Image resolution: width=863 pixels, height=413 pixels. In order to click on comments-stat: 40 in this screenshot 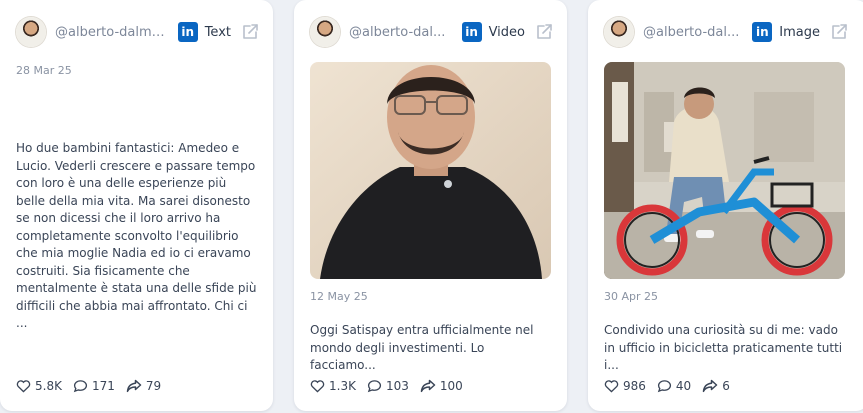, I will do `click(674, 386)`.